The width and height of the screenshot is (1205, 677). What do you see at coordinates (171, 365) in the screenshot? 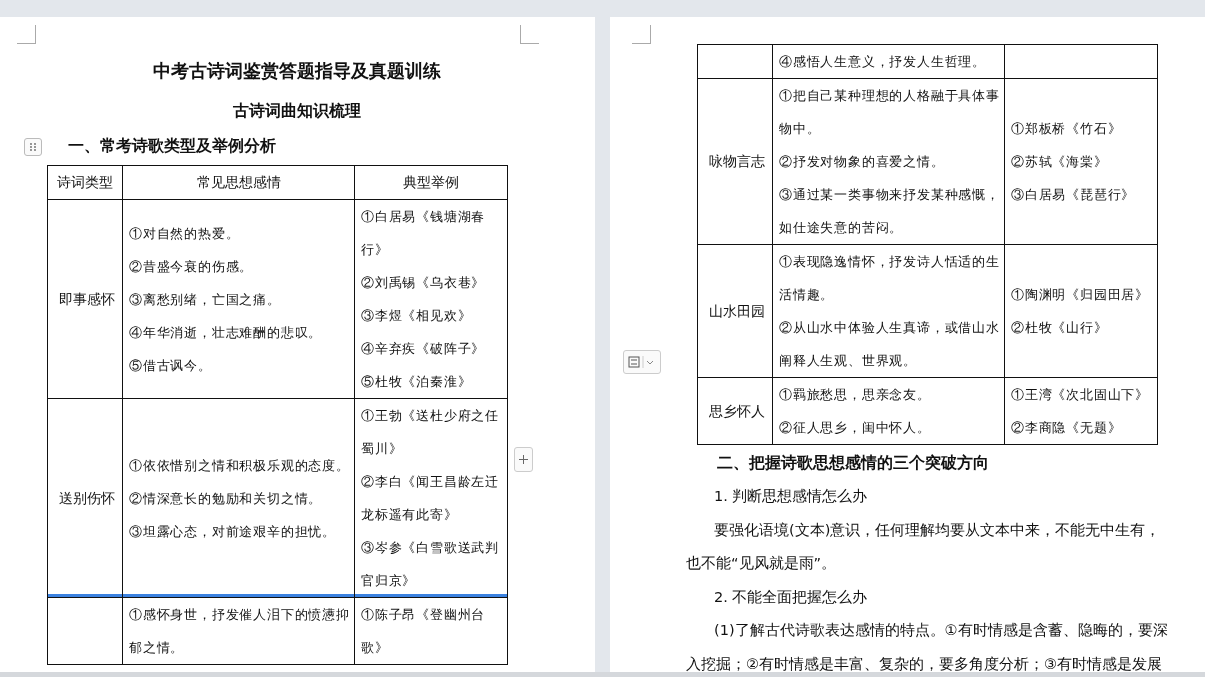
I see `feeling-item: ⑤借古讽今。` at bounding box center [171, 365].